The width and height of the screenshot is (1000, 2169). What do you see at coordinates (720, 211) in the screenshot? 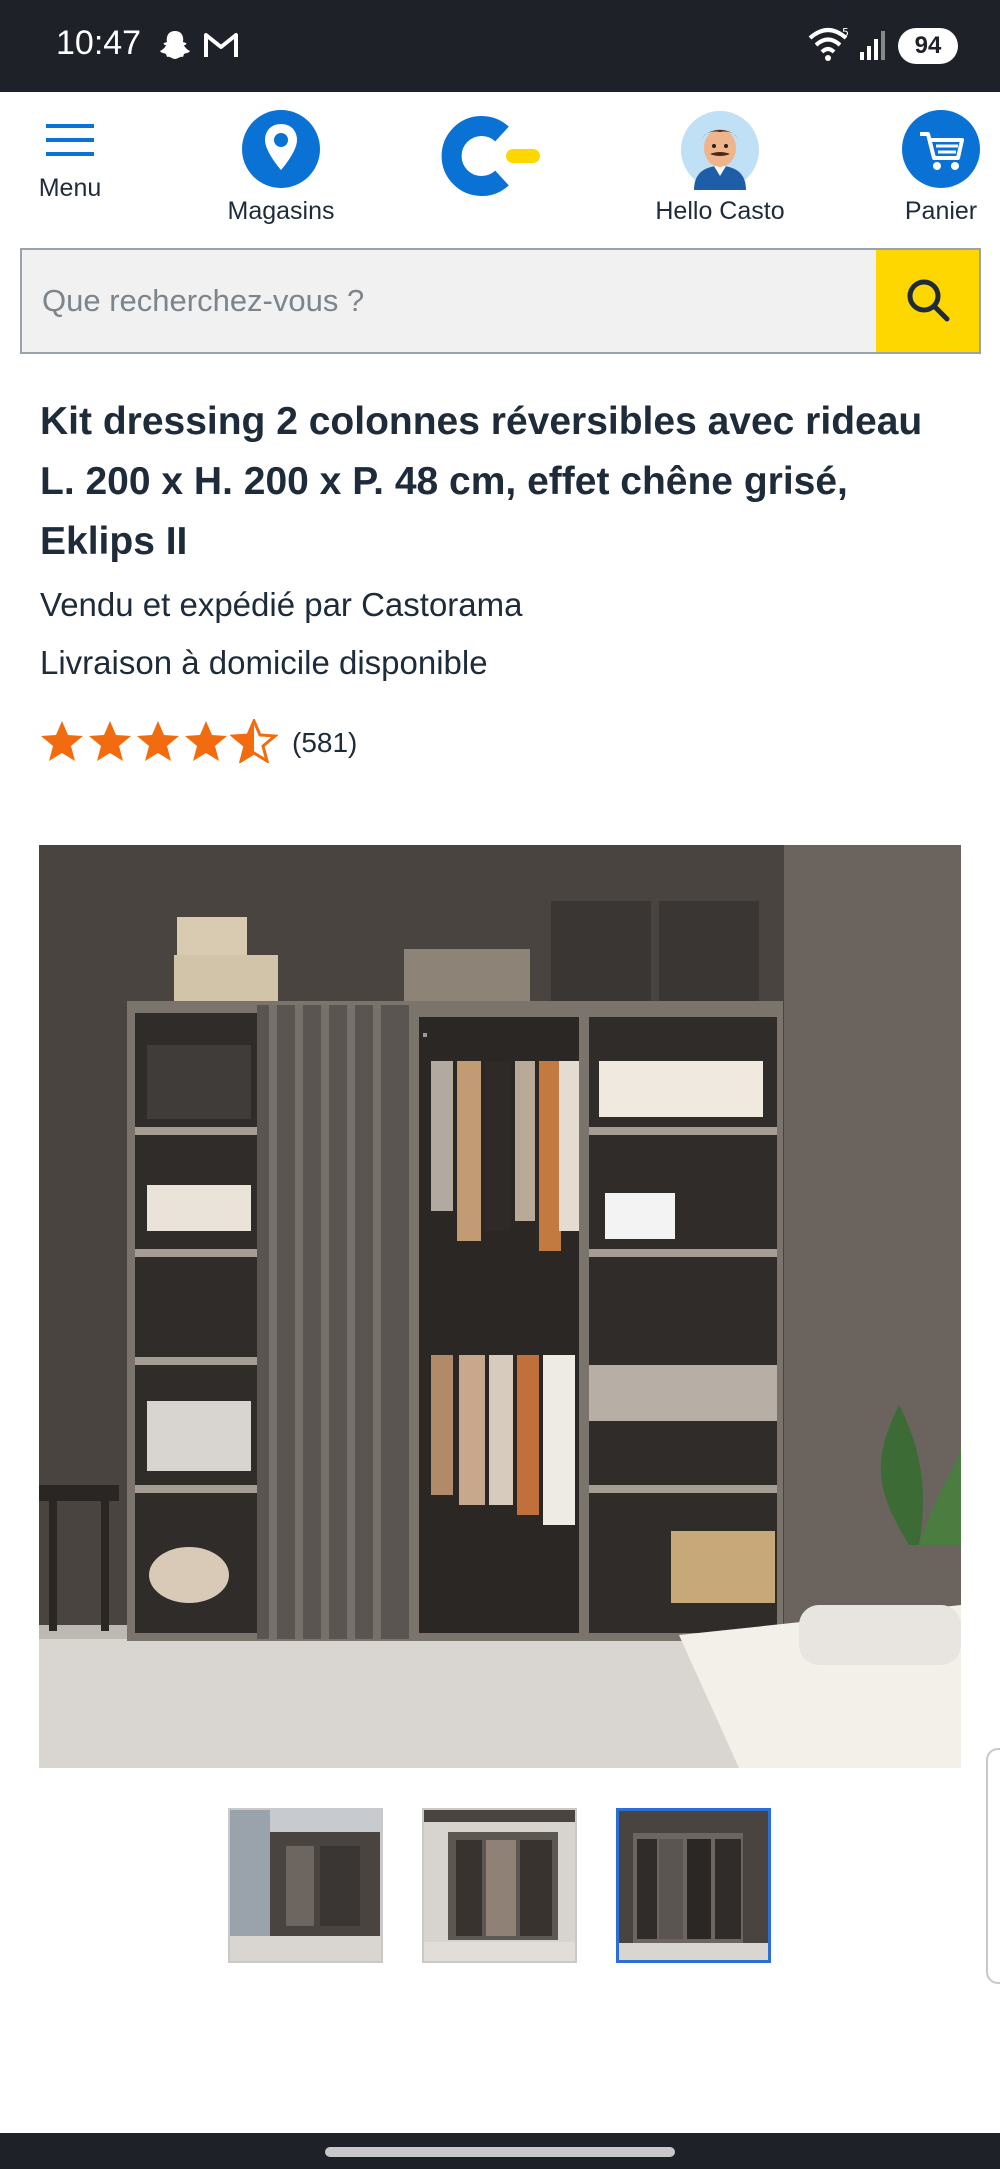
I see `account-label: Hello Casto` at bounding box center [720, 211].